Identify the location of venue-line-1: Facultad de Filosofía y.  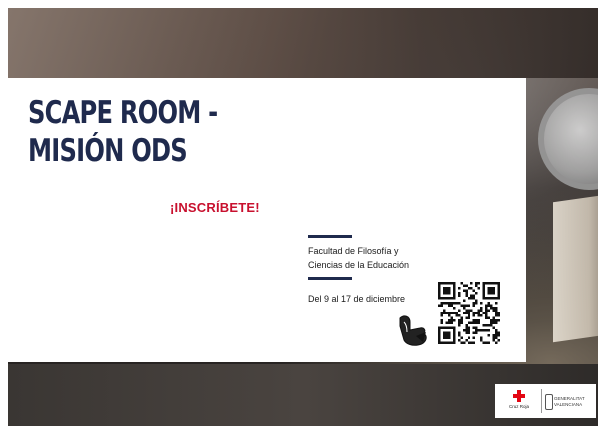
(353, 251).